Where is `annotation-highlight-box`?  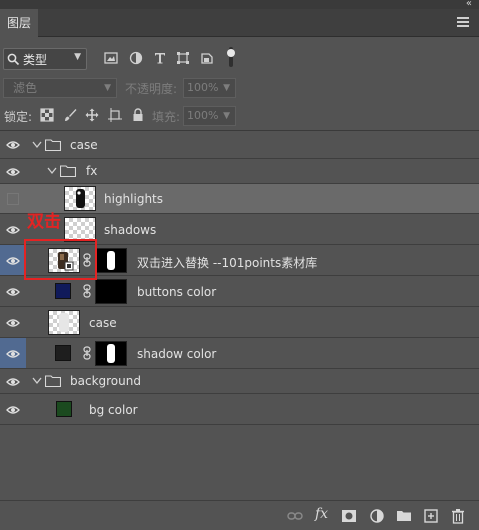 annotation-highlight-box is located at coordinates (60, 259).